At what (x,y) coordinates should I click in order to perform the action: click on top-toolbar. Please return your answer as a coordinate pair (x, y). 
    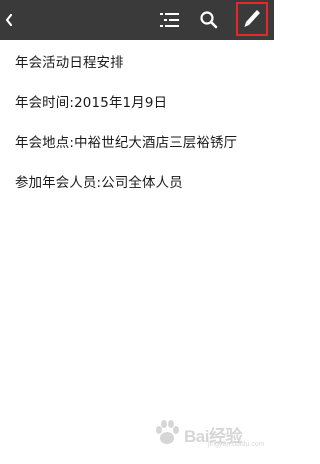
    Looking at the image, I should click on (137, 20).